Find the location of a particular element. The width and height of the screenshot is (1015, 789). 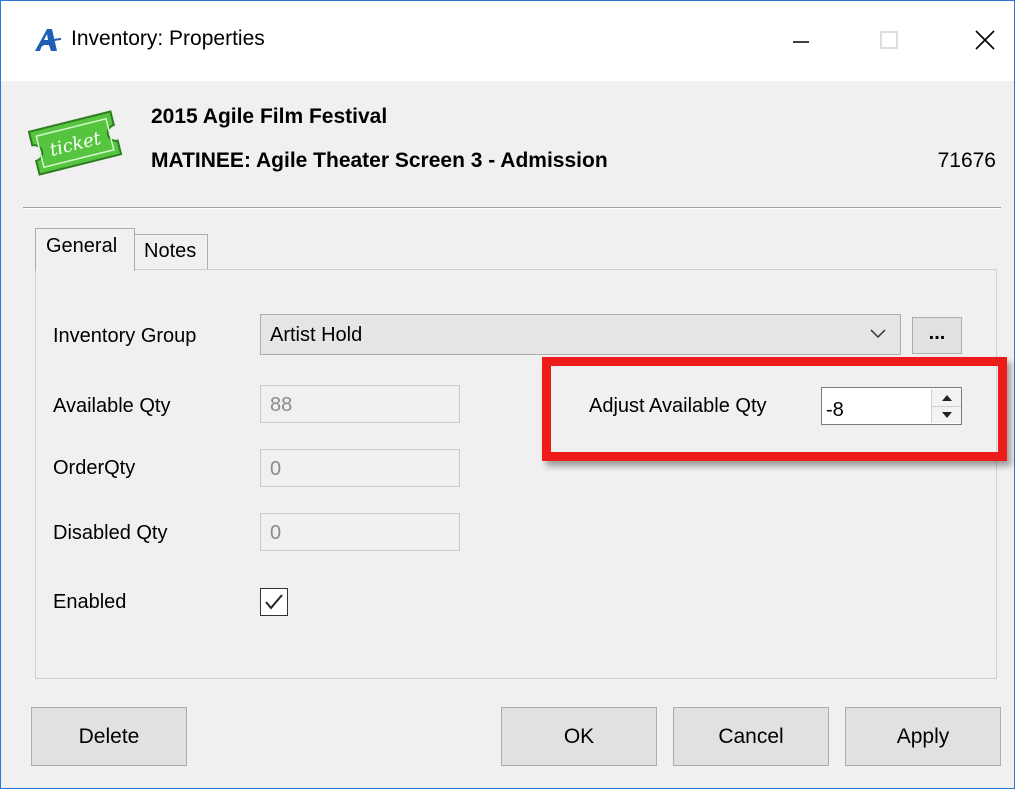

delete-button: Delete is located at coordinates (109, 736).